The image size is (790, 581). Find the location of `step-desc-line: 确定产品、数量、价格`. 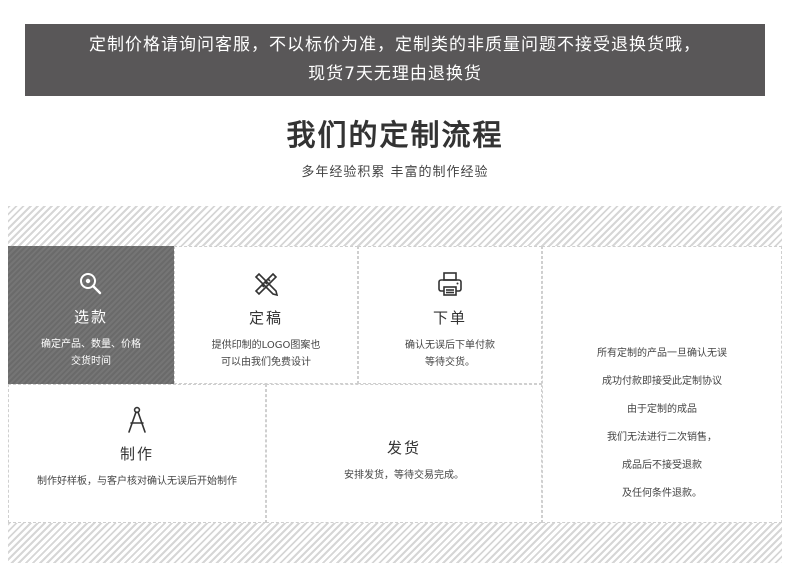

step-desc-line: 确定产品、数量、价格 is located at coordinates (91, 344).